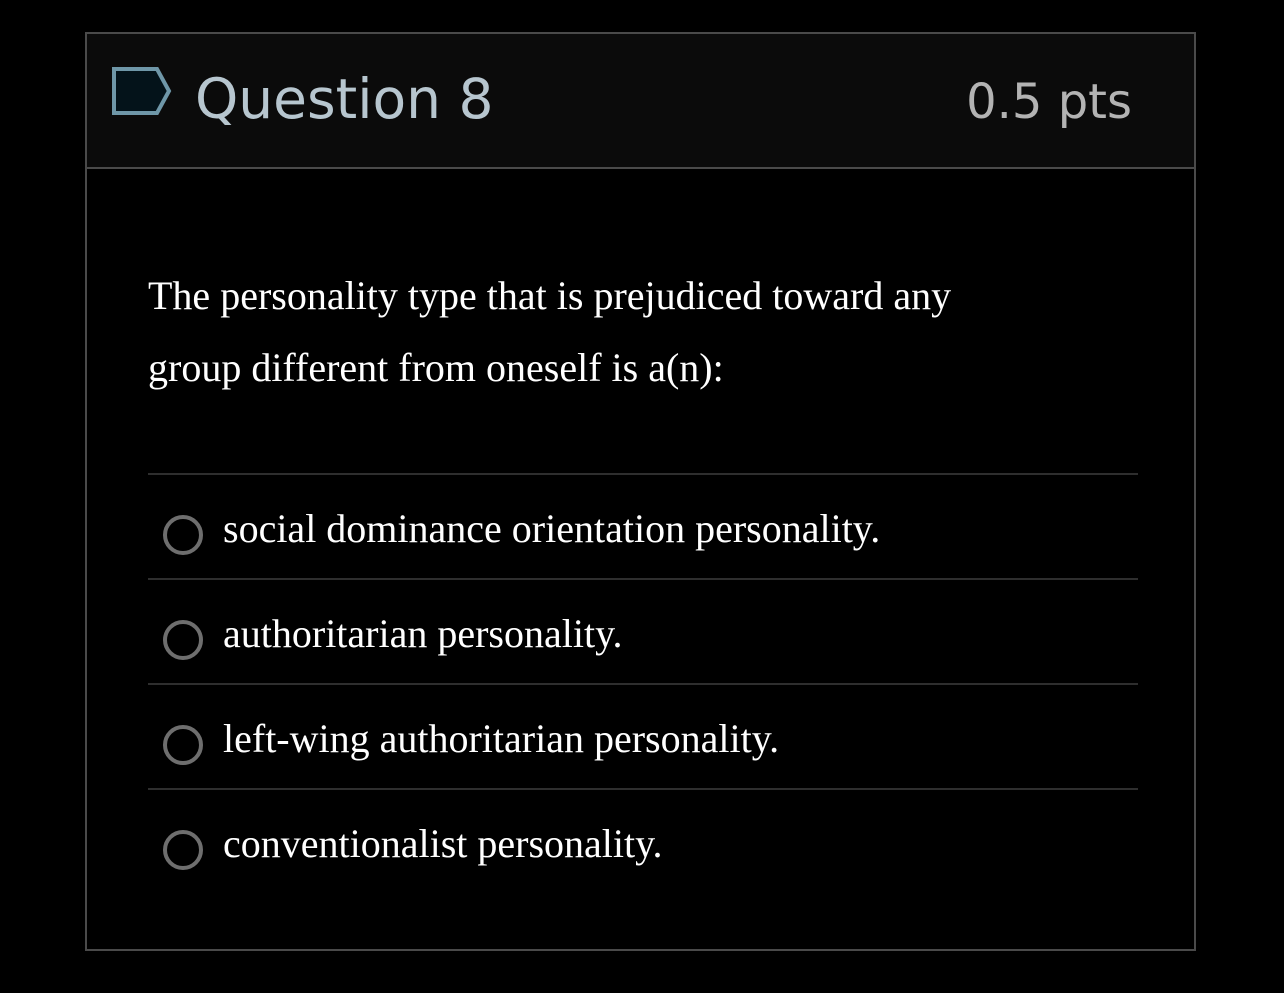  Describe the element at coordinates (423, 634) in the screenshot. I see `answer-label: authoritarian personality.` at that location.